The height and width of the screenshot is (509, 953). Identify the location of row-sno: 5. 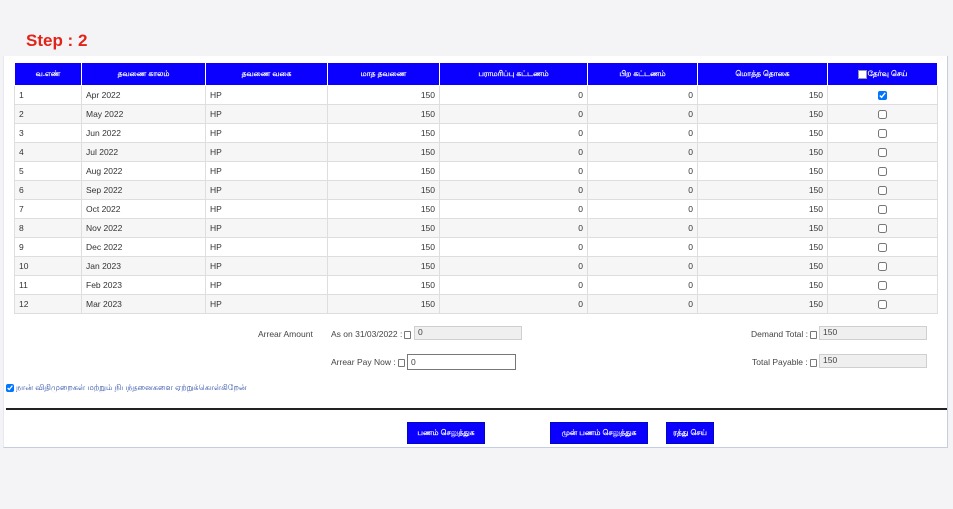
(48, 171).